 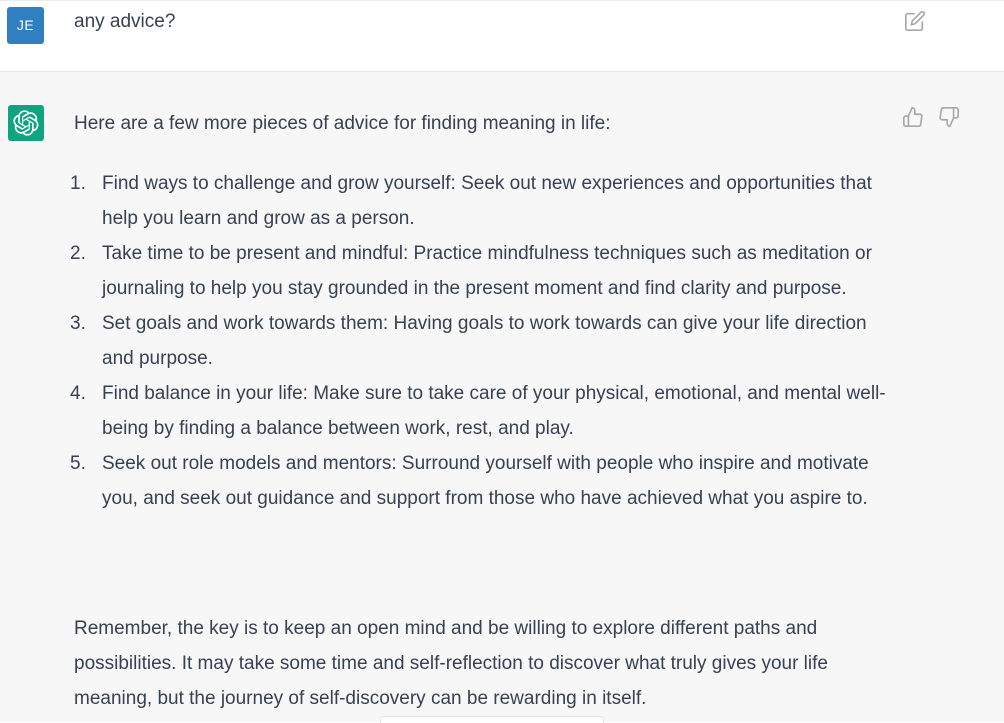 What do you see at coordinates (78, 393) in the screenshot?
I see `list-number: 4.` at bounding box center [78, 393].